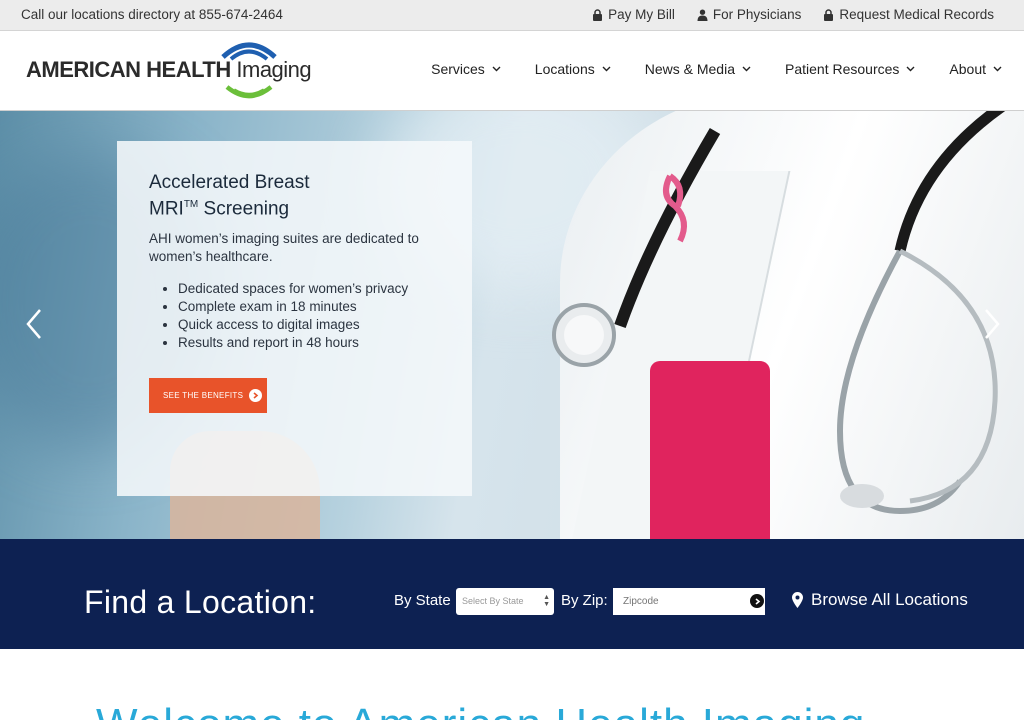 Image resolution: width=1024 pixels, height=720 pixels. Describe the element at coordinates (702, 15) in the screenshot. I see `user-icon` at that location.